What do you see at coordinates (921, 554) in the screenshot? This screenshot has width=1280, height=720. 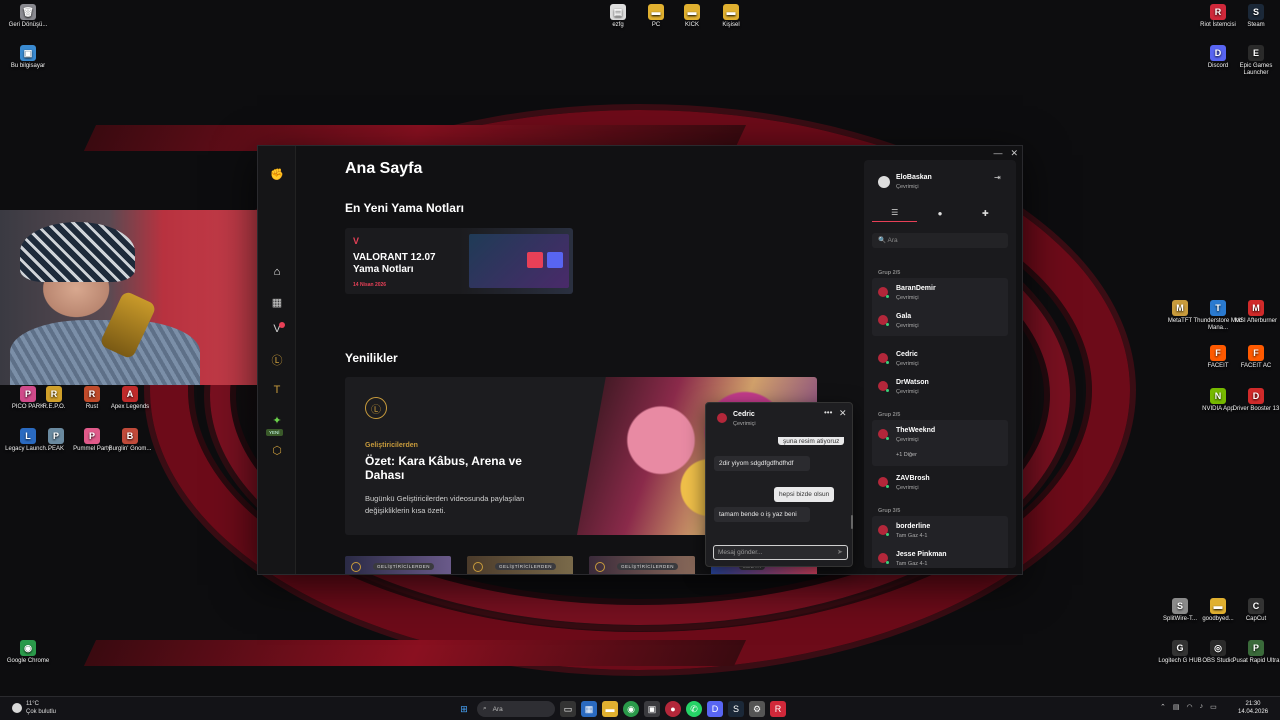 I see `friend-name: Jesse Pinkman` at bounding box center [921, 554].